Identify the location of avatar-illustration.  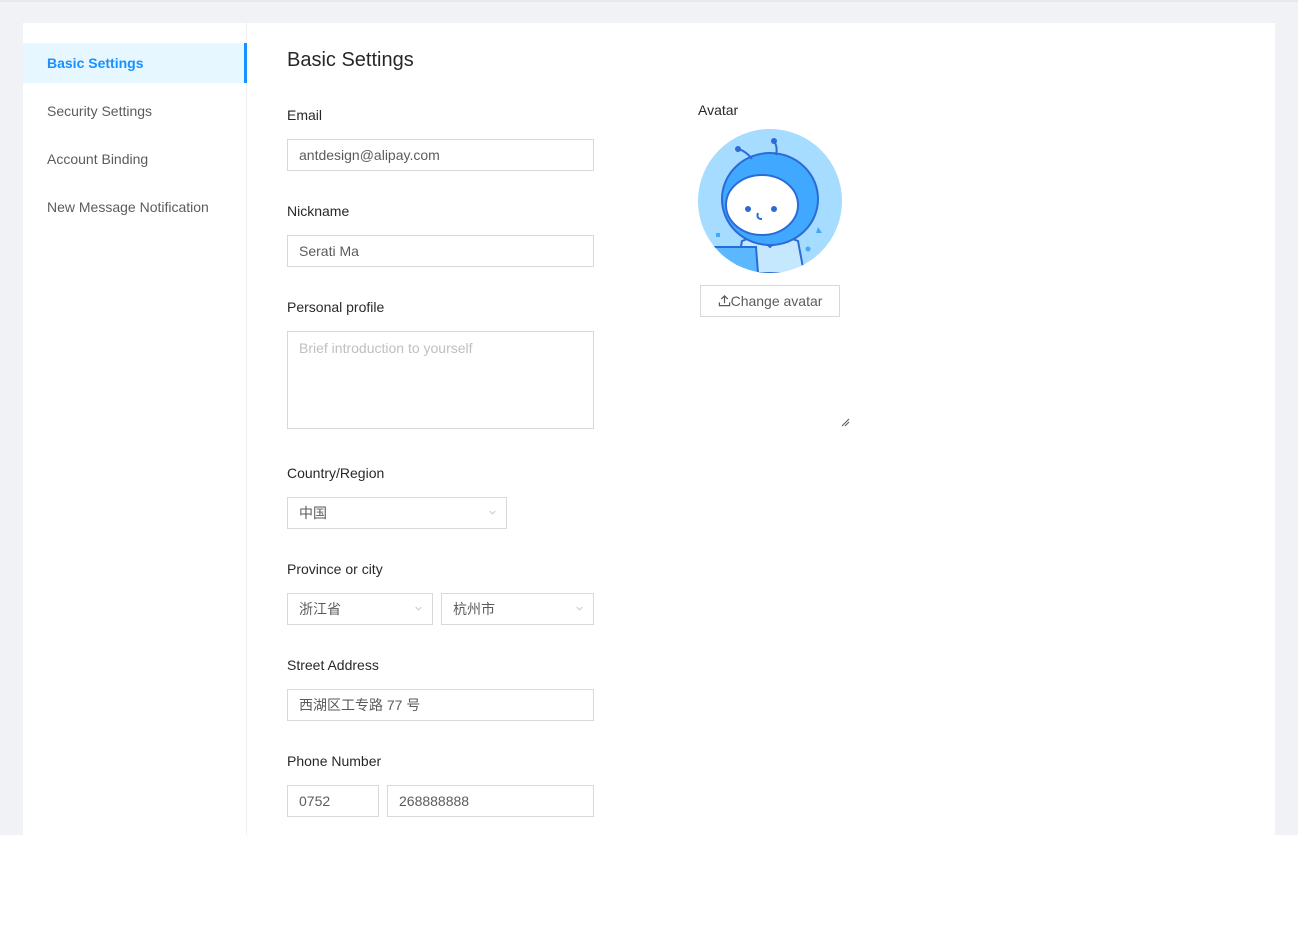
(770, 201).